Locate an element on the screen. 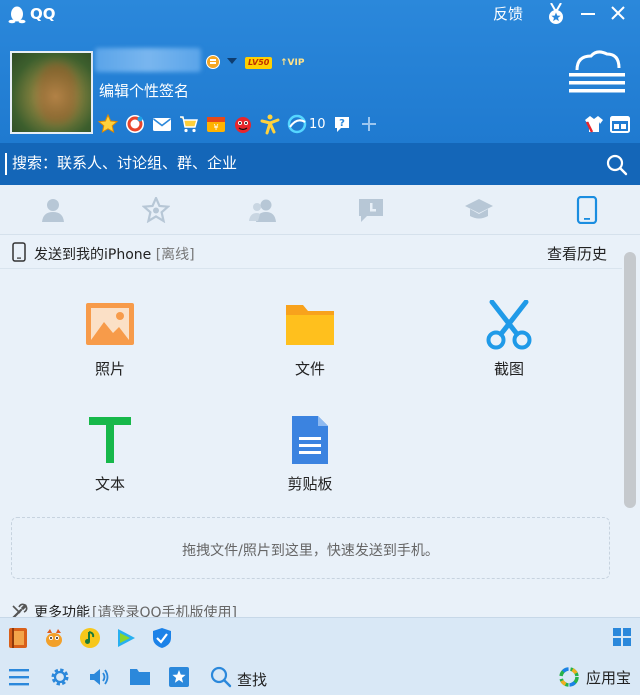  text-label: 文本 is located at coordinates (109, 484).